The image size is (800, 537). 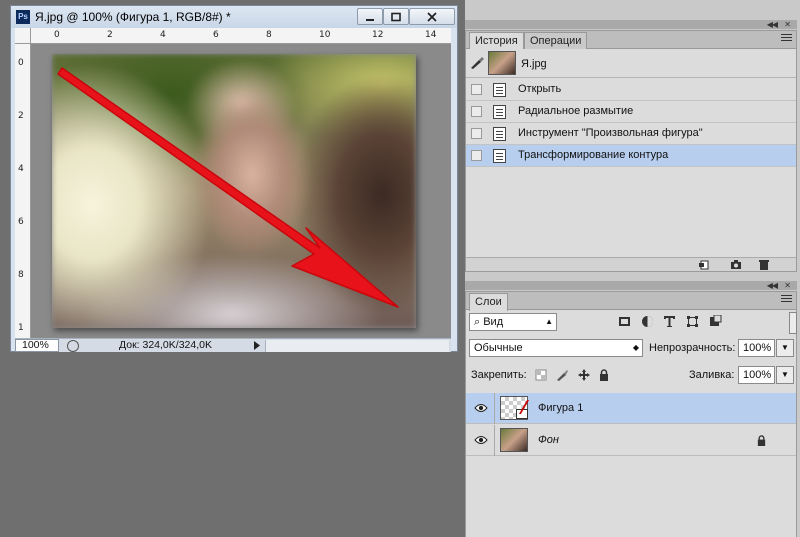 I want to click on layers-list: Фигура 1 Фон, so click(x=631, y=426).